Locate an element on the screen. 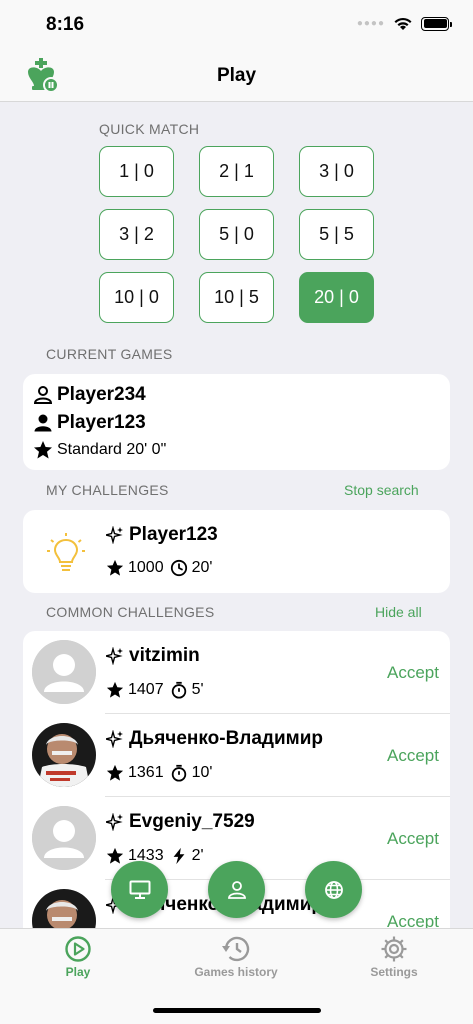  hide-all-button: Hide all is located at coordinates (398, 612).